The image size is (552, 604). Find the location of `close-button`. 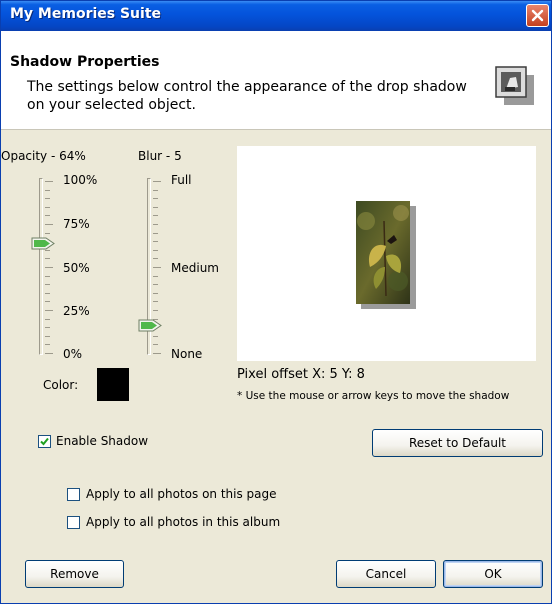

close-button is located at coordinates (537, 15).